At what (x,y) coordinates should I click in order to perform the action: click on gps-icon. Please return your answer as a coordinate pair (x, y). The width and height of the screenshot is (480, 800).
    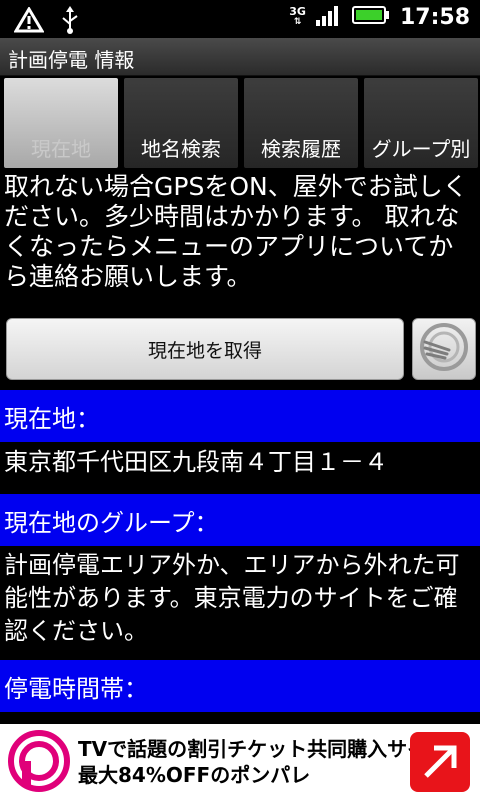
    Looking at the image, I should click on (444, 349).